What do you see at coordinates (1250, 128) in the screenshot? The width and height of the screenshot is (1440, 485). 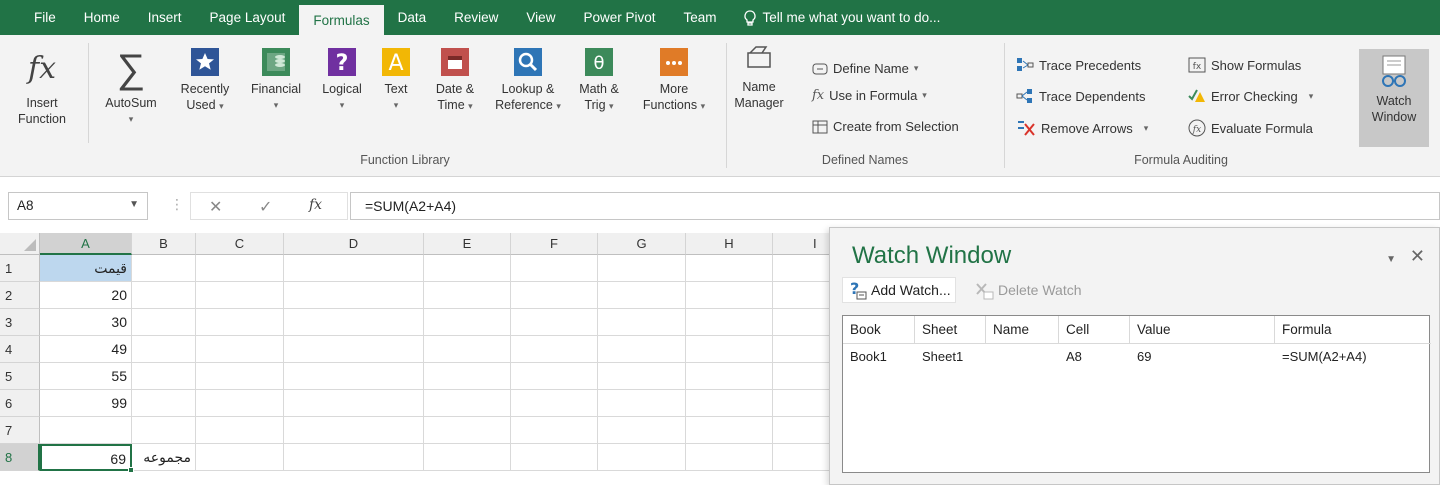 I see `evaluate-formula-button: fx Evaluate Formula` at bounding box center [1250, 128].